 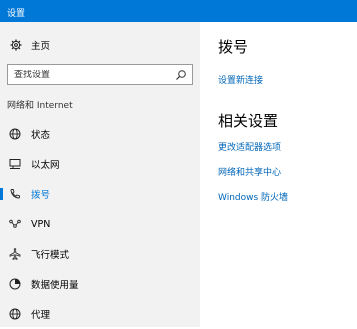 What do you see at coordinates (30, 45) in the screenshot?
I see `home-button: 主页` at bounding box center [30, 45].